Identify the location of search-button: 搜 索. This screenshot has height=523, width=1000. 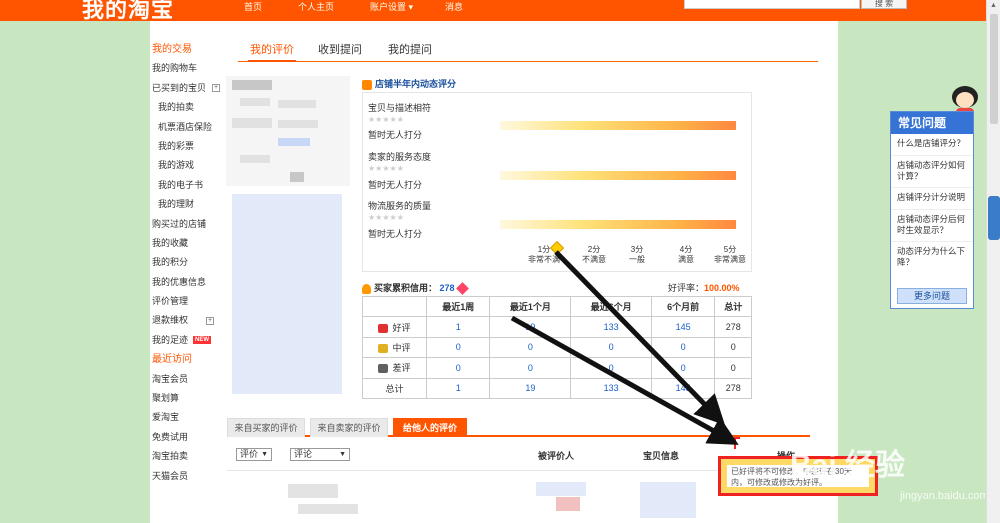
(884, 4).